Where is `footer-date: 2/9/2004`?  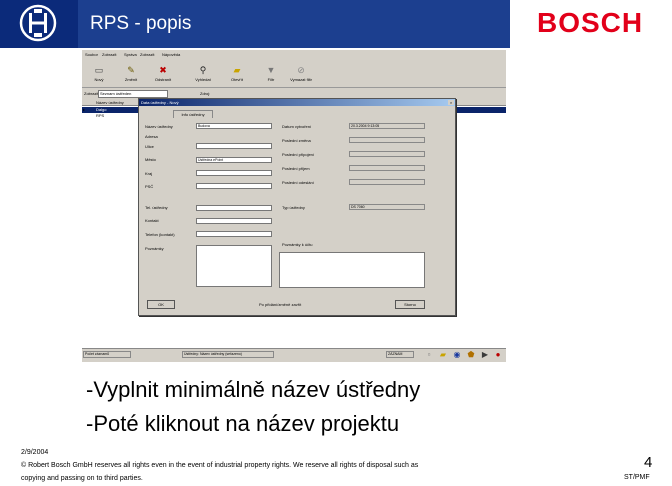 footer-date: 2/9/2004 is located at coordinates (35, 452).